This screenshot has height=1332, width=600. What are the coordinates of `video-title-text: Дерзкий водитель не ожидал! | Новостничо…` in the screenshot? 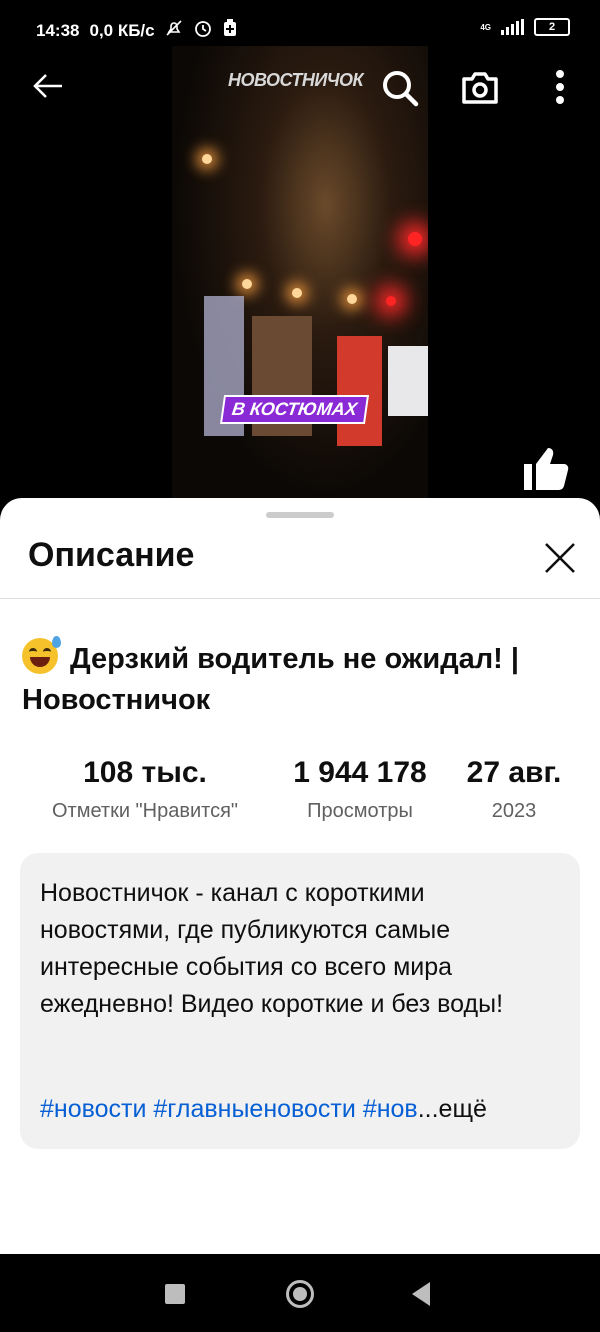 It's located at (270, 679).